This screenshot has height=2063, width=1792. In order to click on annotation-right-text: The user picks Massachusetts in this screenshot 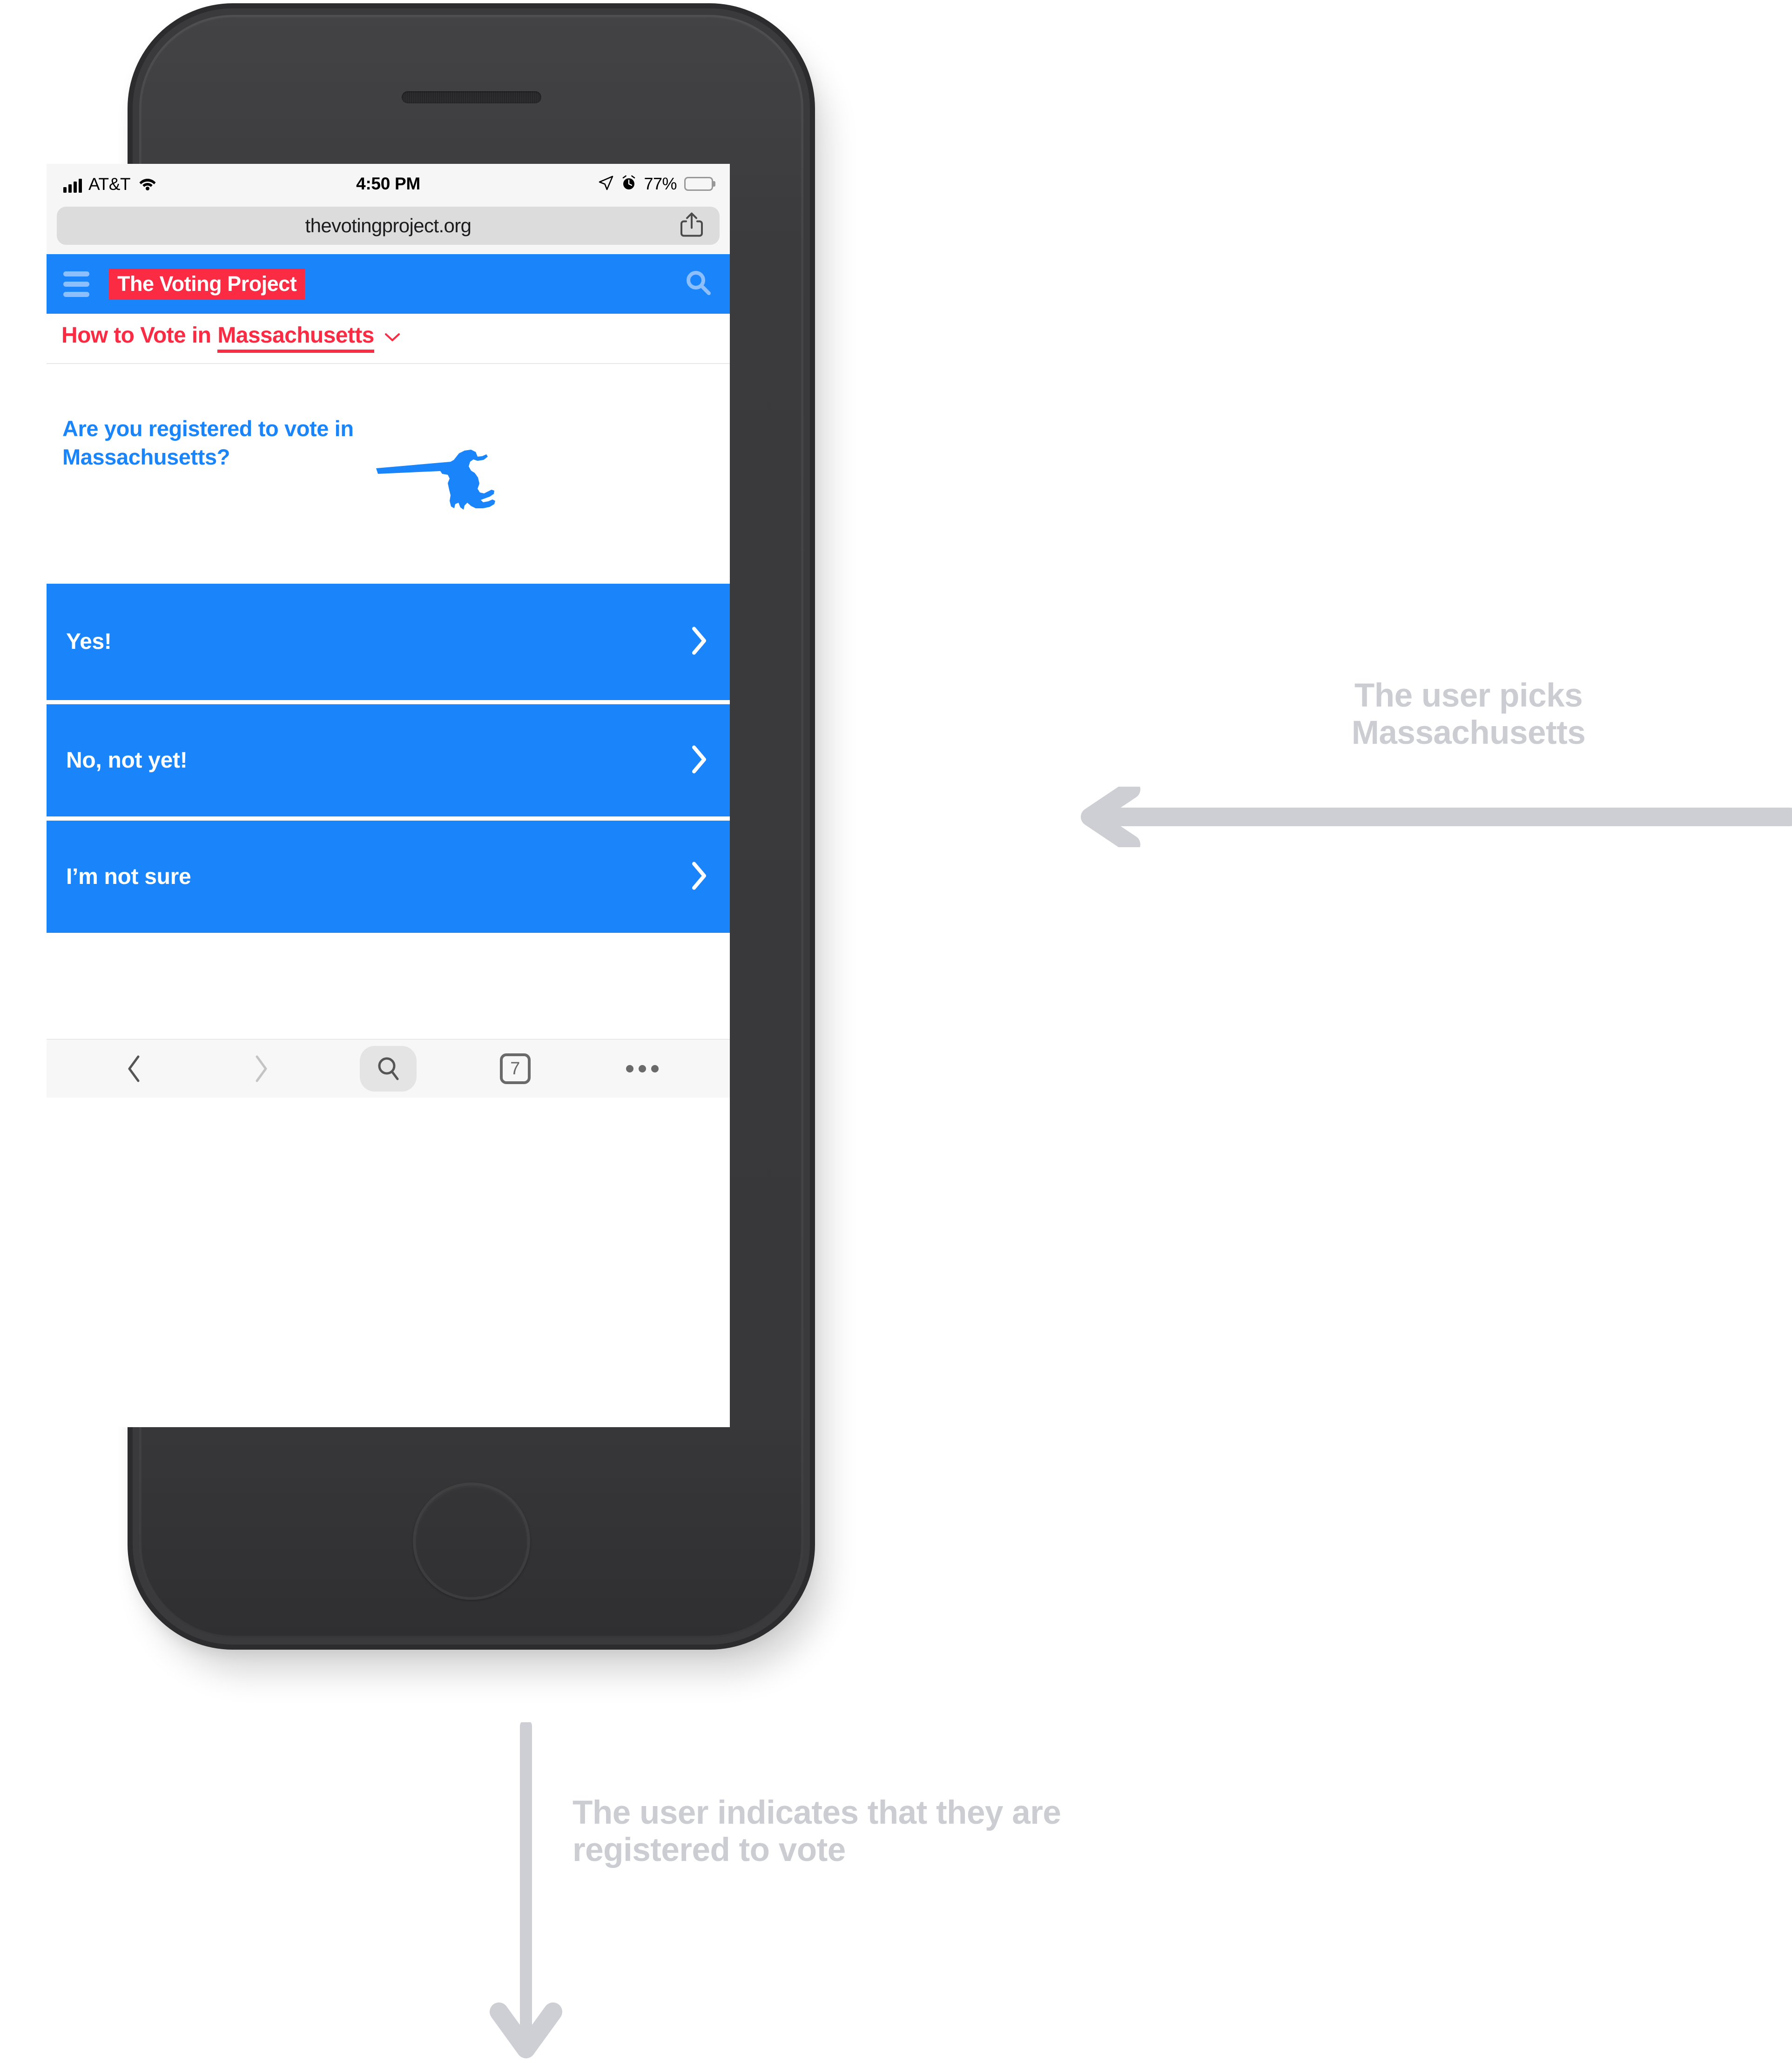, I will do `click(1468, 714)`.